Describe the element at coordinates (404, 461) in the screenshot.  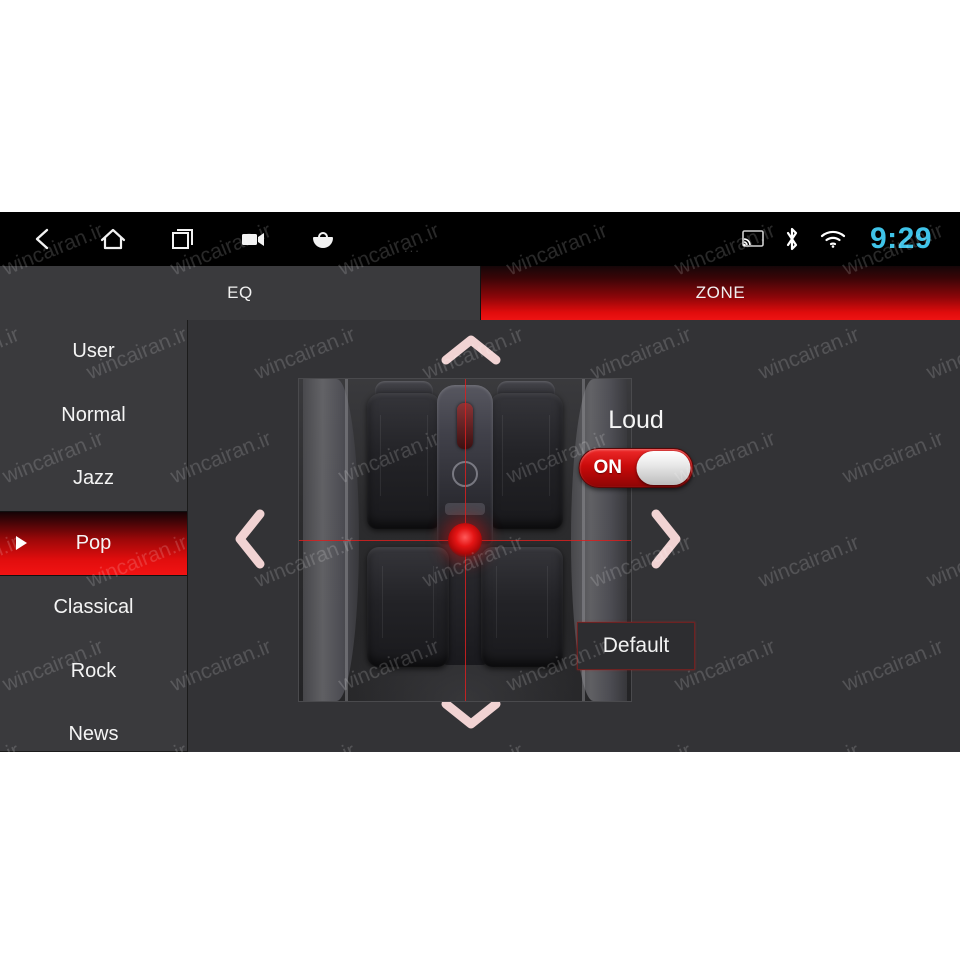
I see `seat-front-left` at that location.